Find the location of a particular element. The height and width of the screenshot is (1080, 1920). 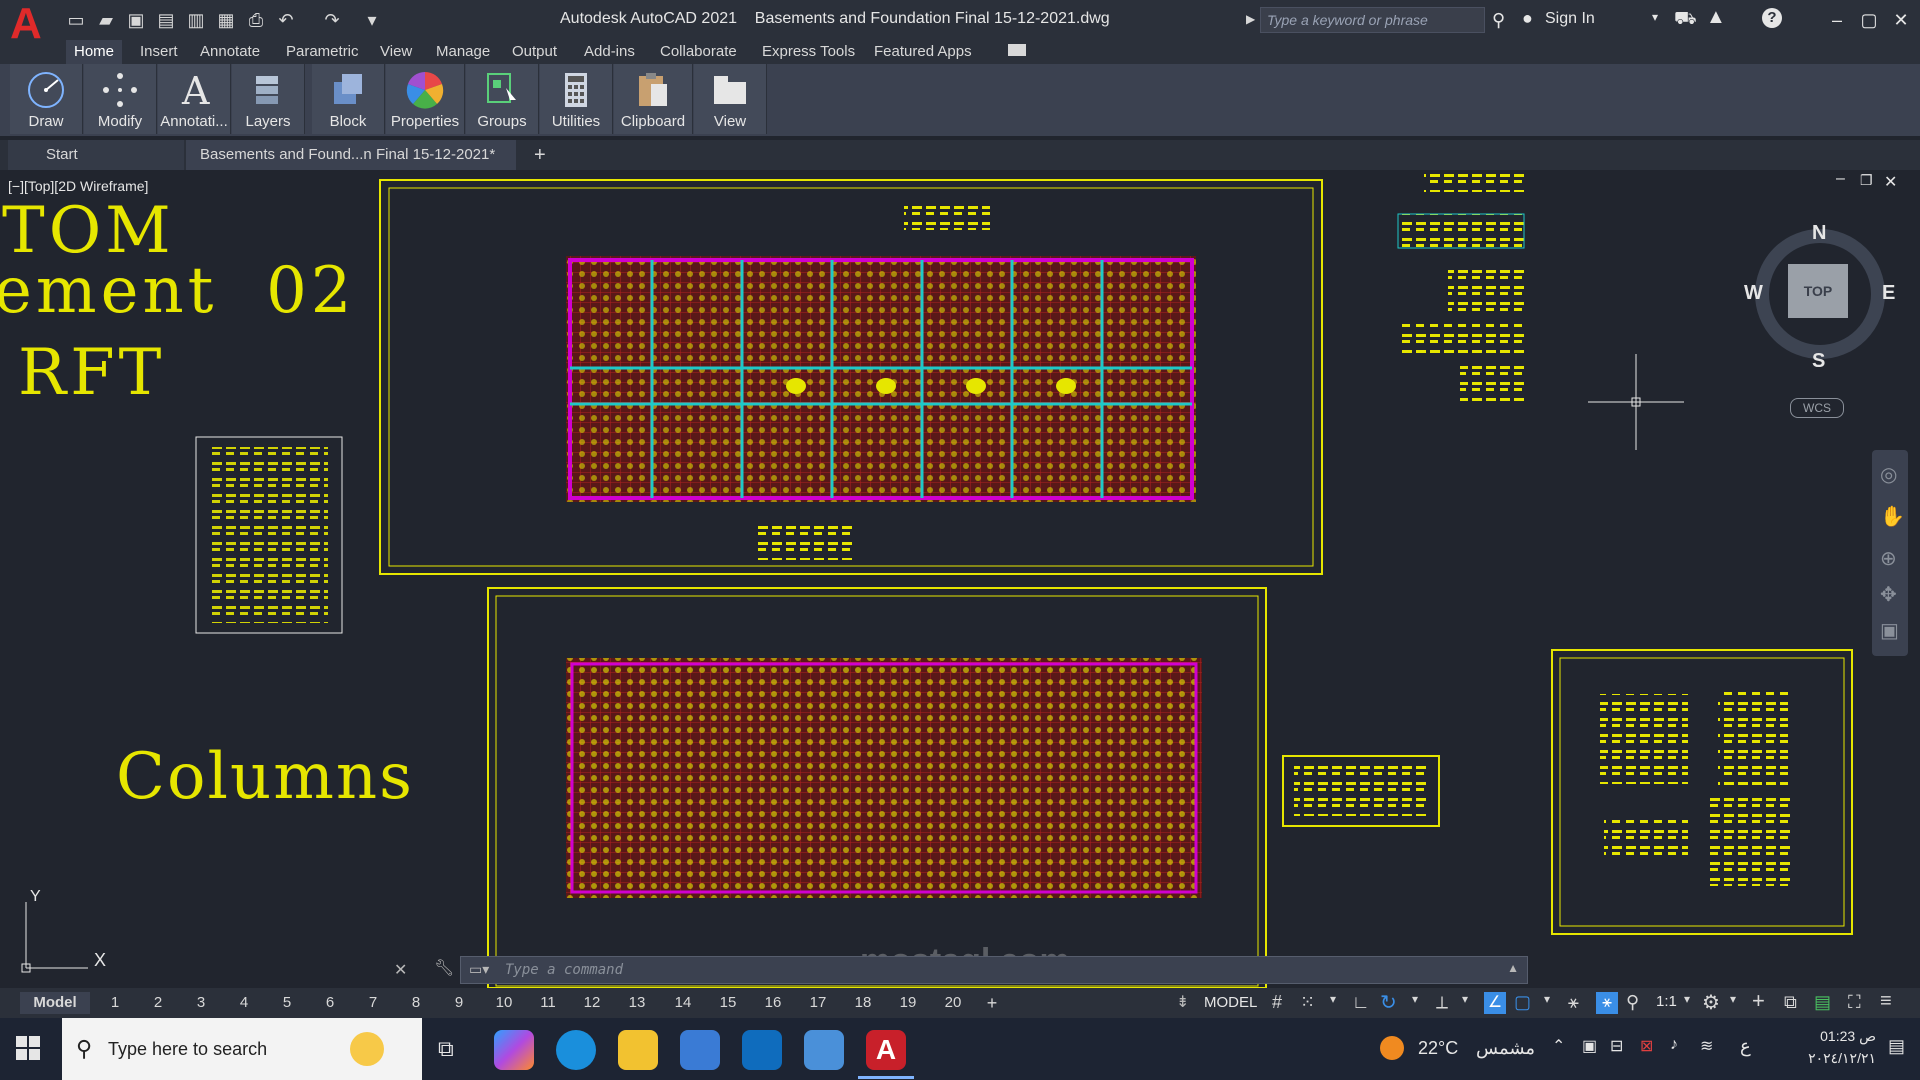

new-tab-plus-icon: + is located at coordinates (540, 155).